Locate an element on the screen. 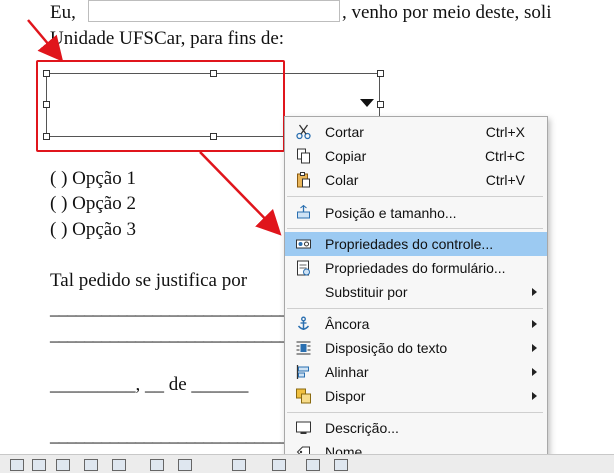 The width and height of the screenshot is (614, 473). option-3: ( ) Opção 3 is located at coordinates (93, 229).